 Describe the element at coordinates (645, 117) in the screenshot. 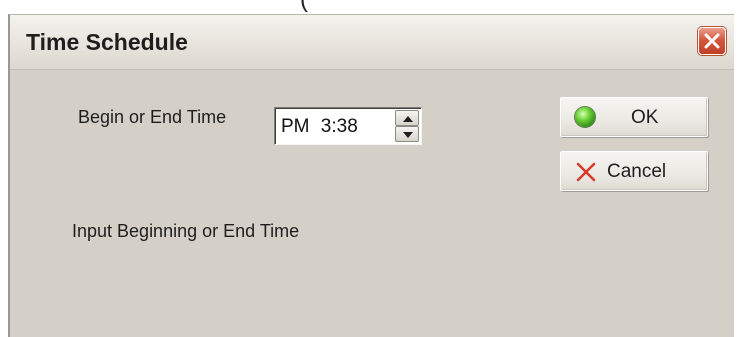

I see `ok-button-label: OK` at that location.